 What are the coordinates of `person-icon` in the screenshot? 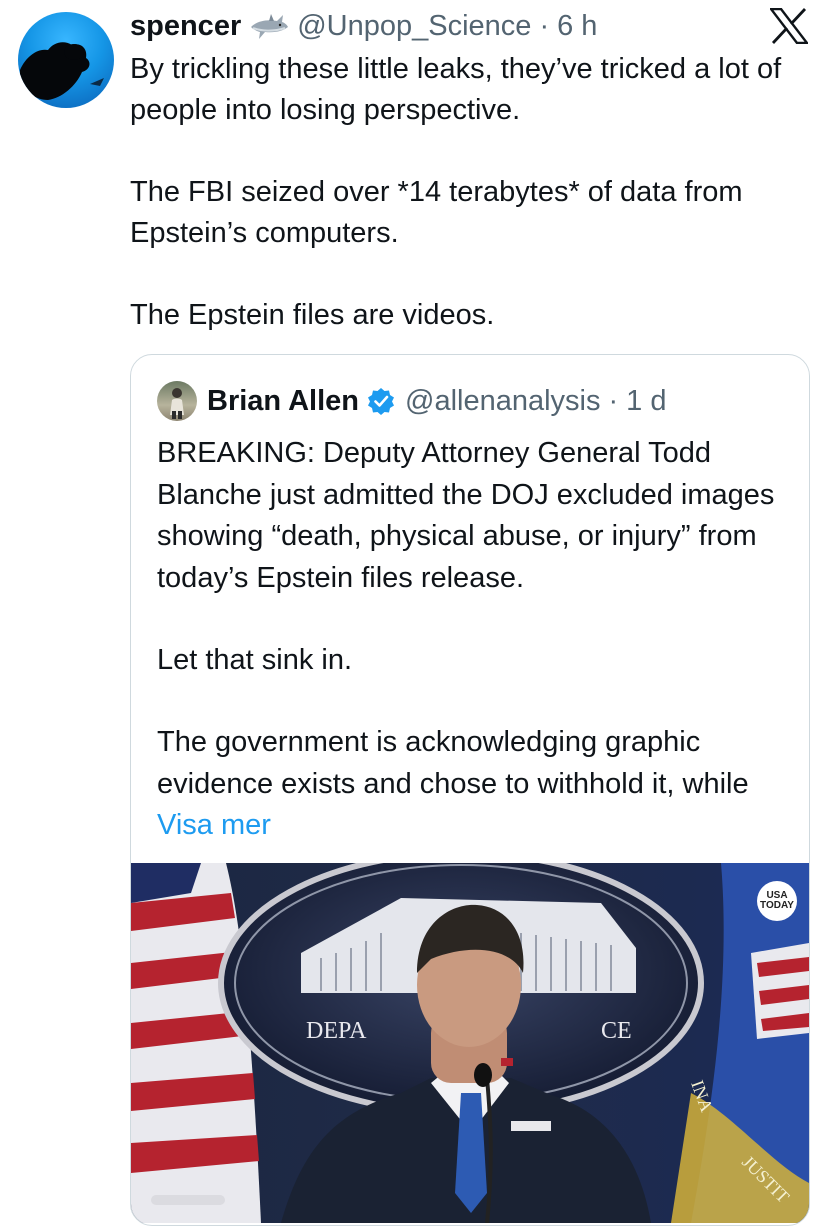 It's located at (177, 403).